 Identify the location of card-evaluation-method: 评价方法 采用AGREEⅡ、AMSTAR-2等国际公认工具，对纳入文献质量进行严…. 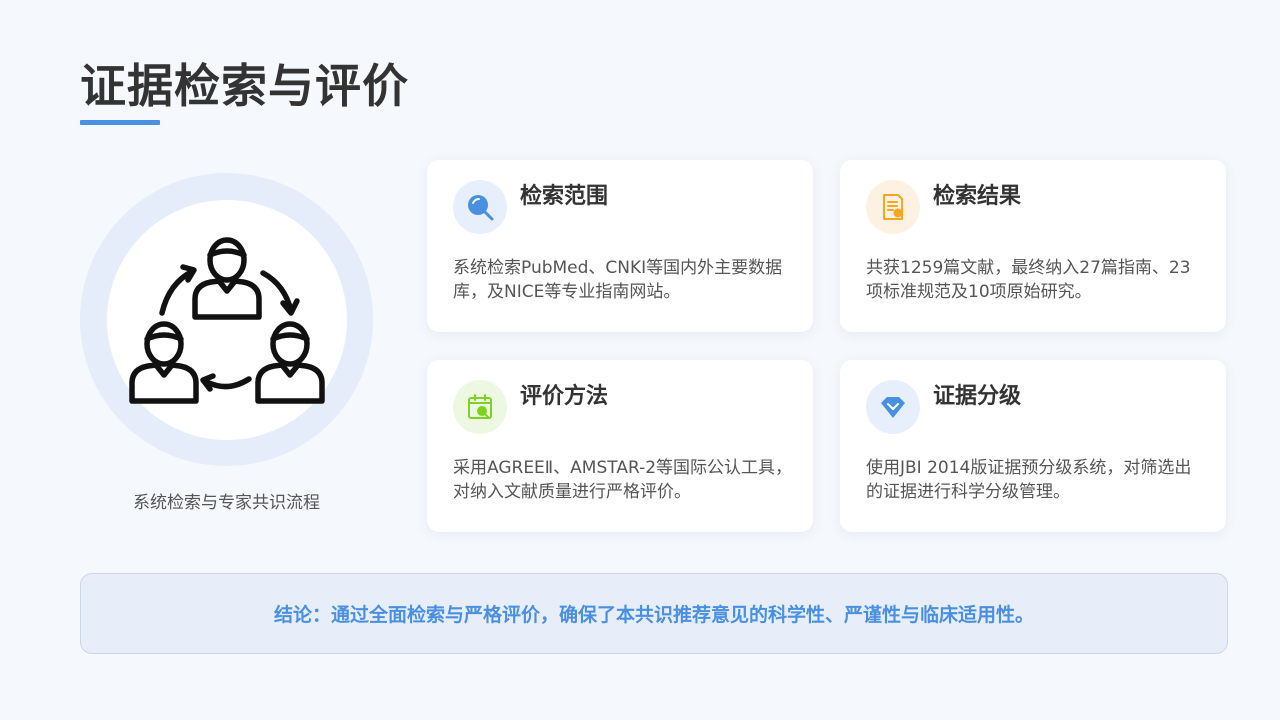
(620, 446).